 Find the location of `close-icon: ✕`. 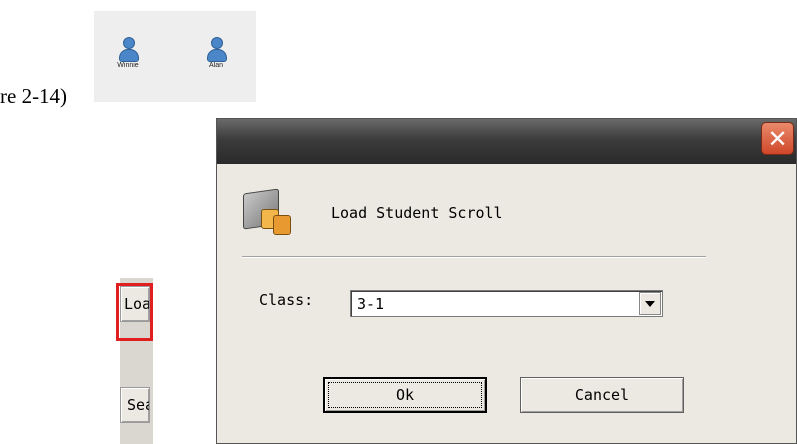

close-icon: ✕ is located at coordinates (777, 138).